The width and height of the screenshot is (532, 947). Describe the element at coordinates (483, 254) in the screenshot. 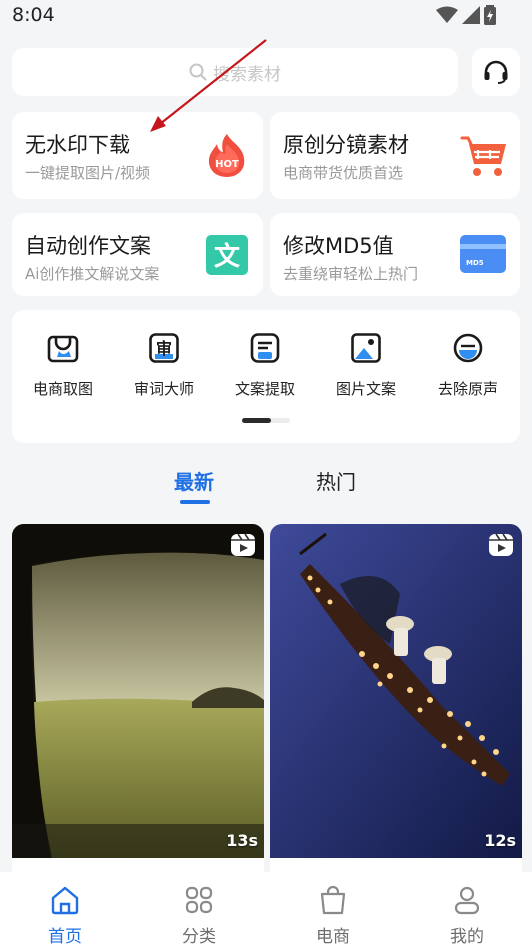

I see `md5-card-icon: MD5` at that location.